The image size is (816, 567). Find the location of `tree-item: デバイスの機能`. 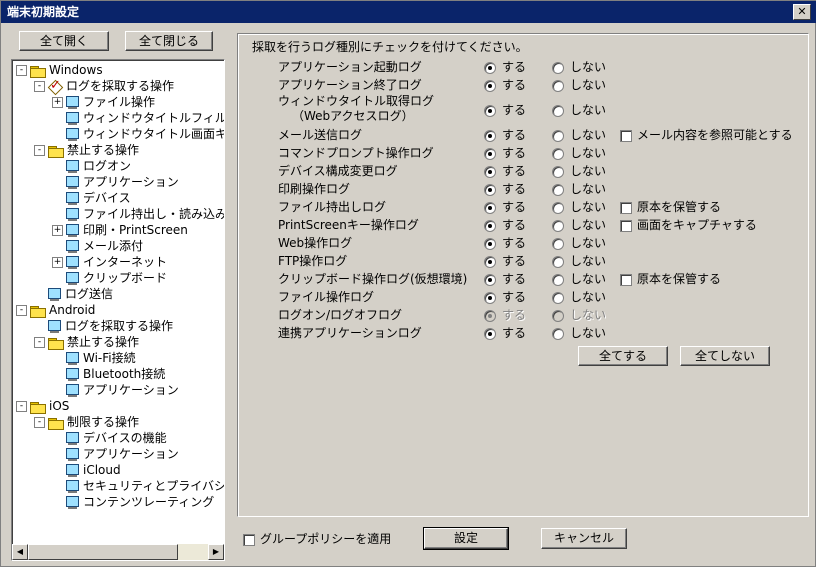

tree-item: デバイスの機能 is located at coordinates (116, 438).